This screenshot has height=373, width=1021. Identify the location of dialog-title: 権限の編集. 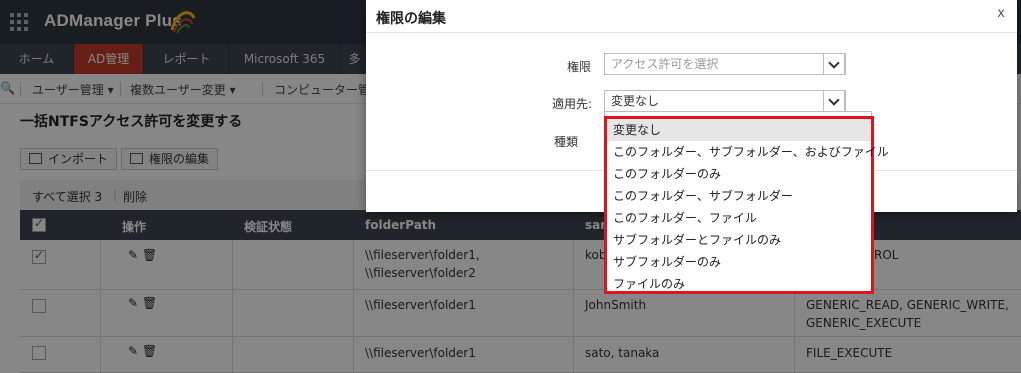
(411, 19).